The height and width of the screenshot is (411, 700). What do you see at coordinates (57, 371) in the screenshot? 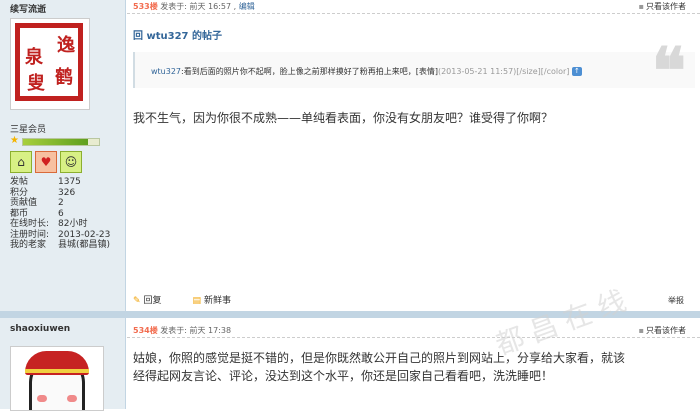
I see `hat-band` at bounding box center [57, 371].